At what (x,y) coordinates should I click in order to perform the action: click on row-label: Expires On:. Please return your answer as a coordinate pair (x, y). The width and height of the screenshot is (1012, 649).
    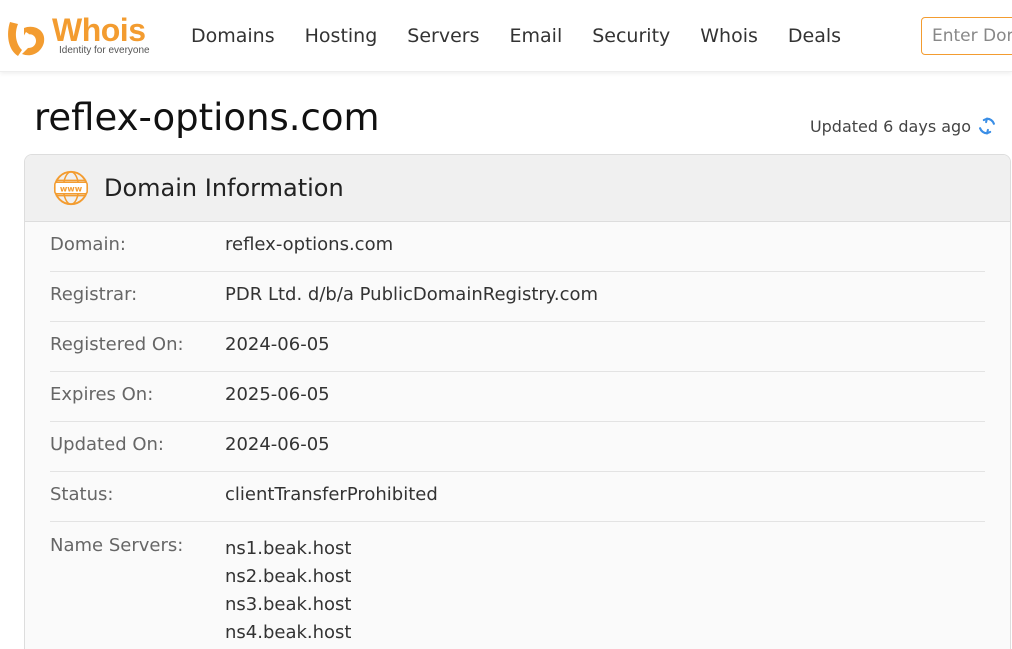
    Looking at the image, I should click on (102, 394).